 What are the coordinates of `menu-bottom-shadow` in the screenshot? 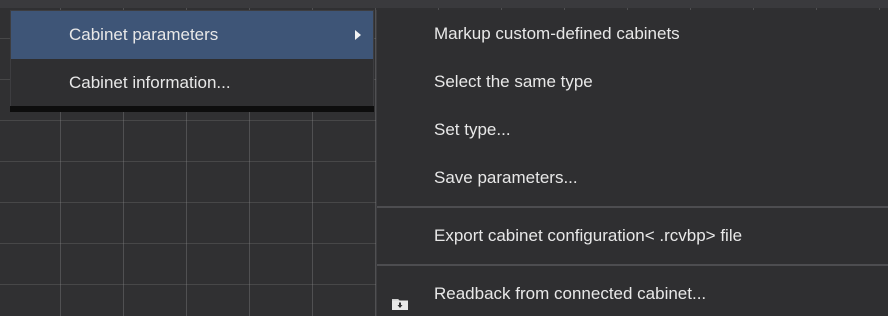 It's located at (192, 109).